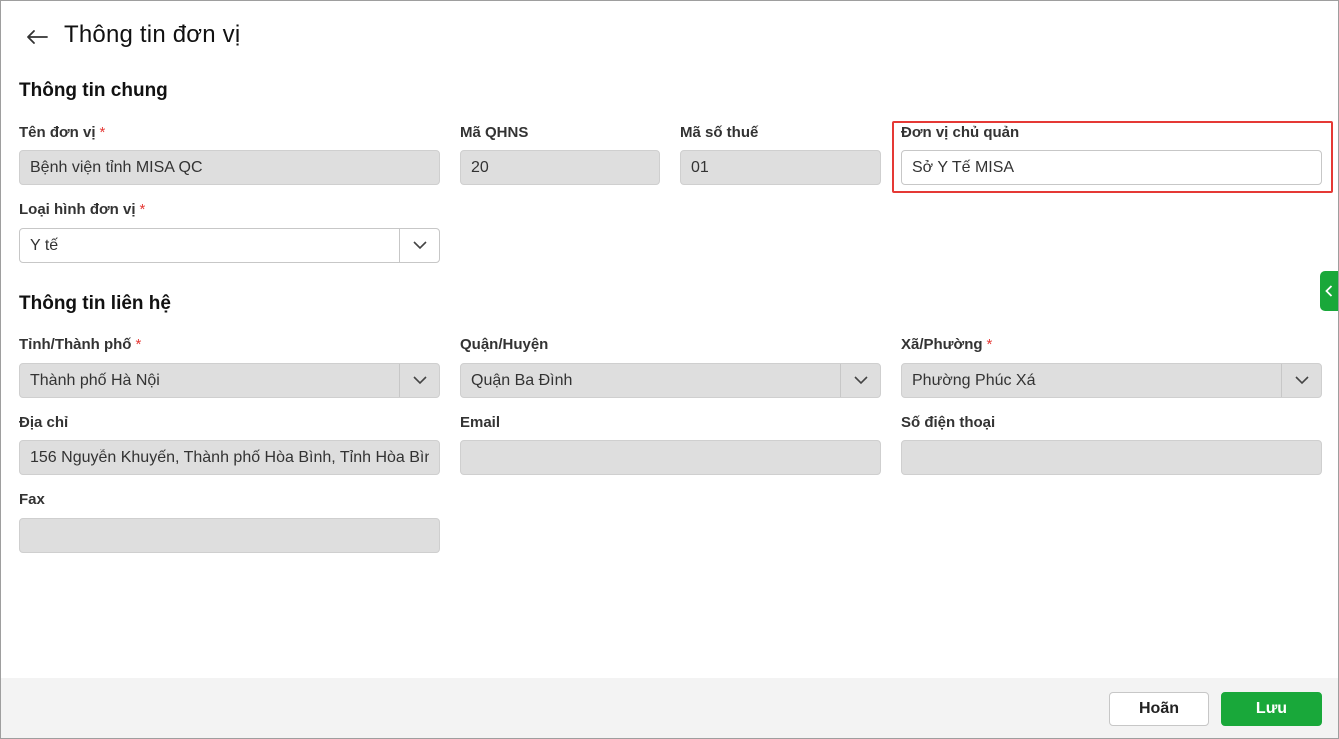 The height and width of the screenshot is (739, 1339). I want to click on address-label: Địa chỉ, so click(44, 422).